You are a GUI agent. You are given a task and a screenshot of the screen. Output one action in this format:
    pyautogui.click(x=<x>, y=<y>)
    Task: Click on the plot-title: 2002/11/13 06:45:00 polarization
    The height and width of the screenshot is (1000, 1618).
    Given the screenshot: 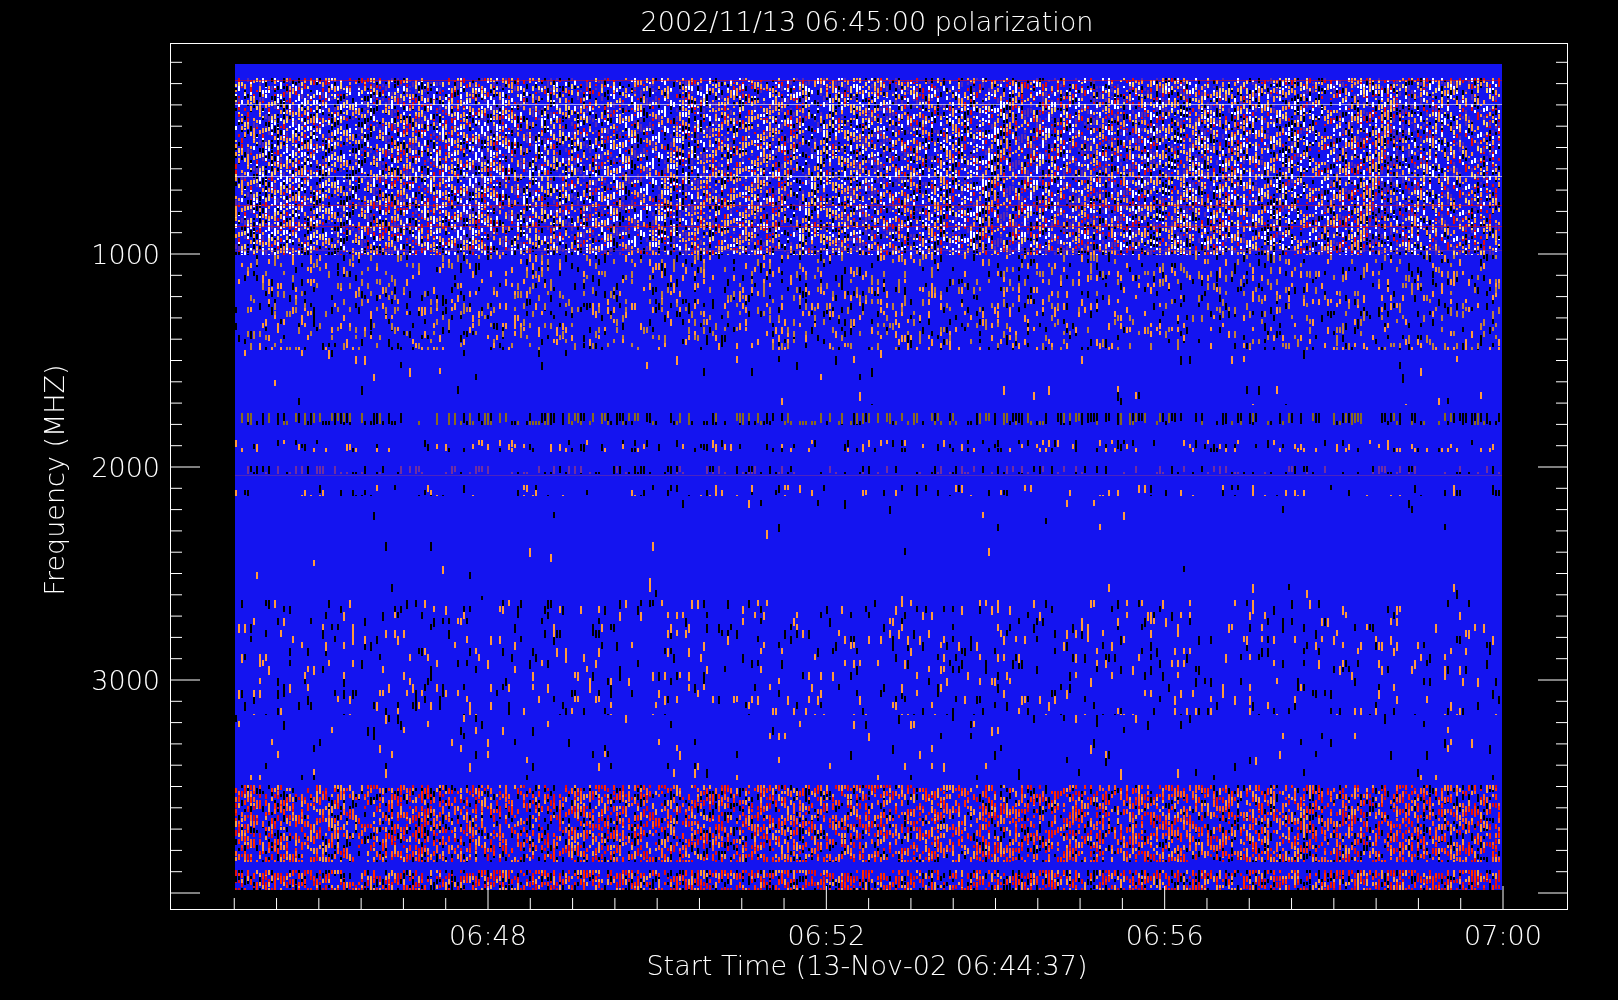 What is the action you would take?
    pyautogui.click(x=867, y=21)
    